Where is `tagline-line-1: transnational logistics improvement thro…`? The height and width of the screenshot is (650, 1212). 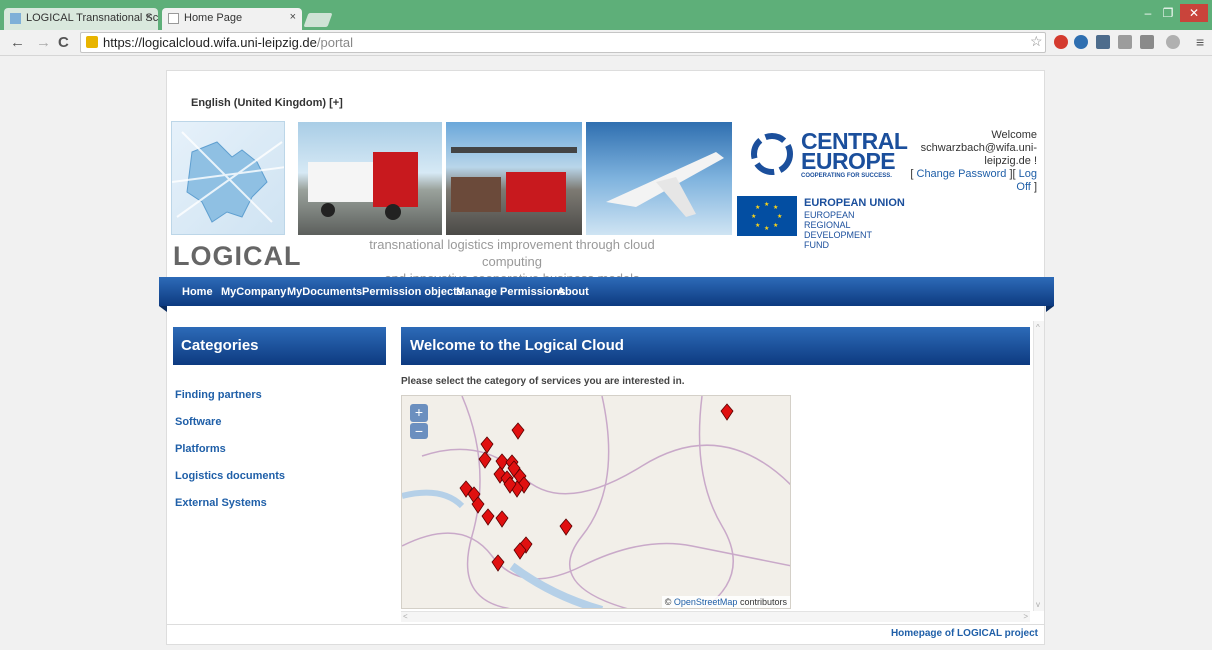
tagline-line-1: transnational logistics improvement thro… is located at coordinates (512, 253).